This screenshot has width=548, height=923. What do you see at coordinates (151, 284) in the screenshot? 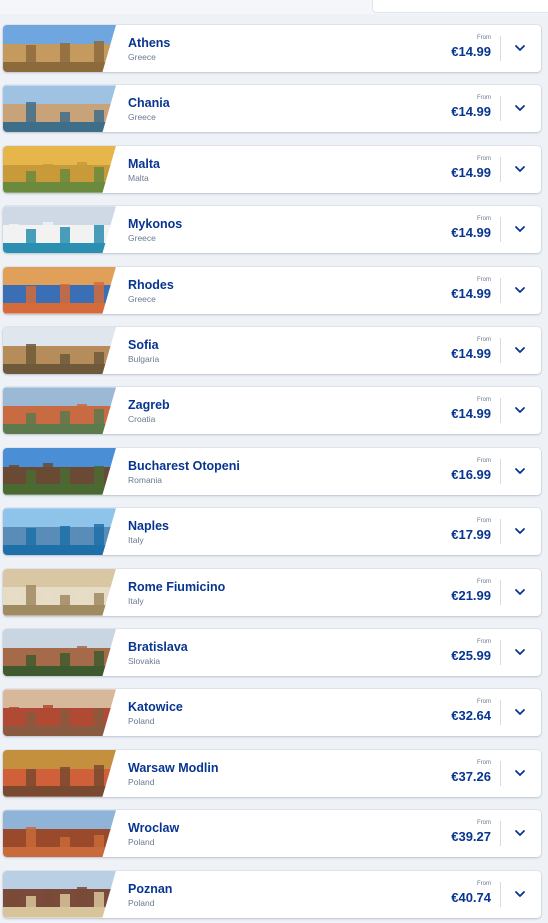
I see `destination-city: Rhodes` at bounding box center [151, 284].